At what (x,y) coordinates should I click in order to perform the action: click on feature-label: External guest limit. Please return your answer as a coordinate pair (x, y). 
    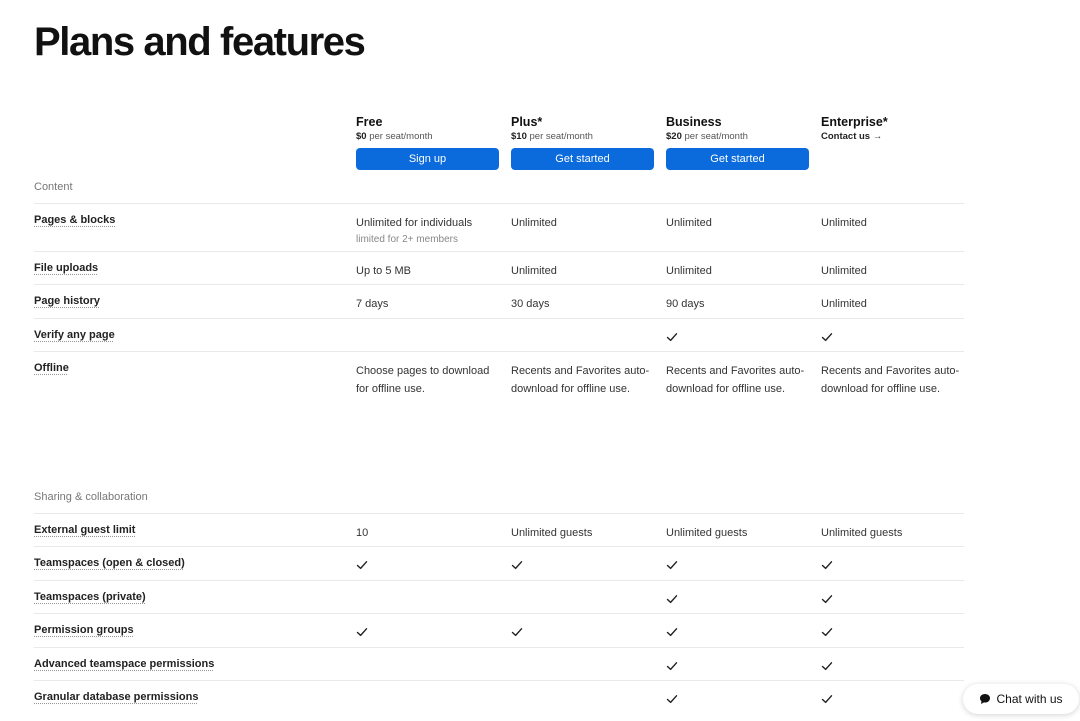
    Looking at the image, I should click on (84, 530).